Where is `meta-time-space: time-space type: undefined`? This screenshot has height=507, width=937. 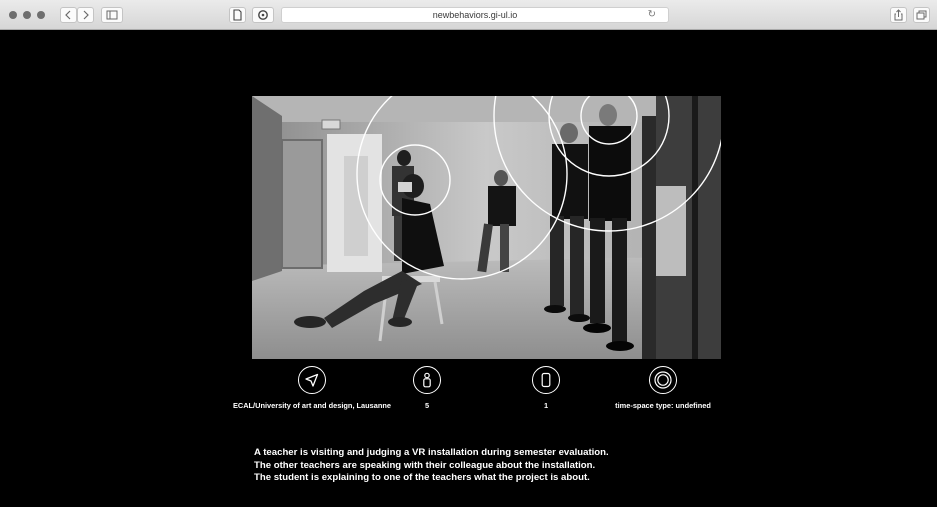 meta-time-space: time-space type: undefined is located at coordinates (663, 388).